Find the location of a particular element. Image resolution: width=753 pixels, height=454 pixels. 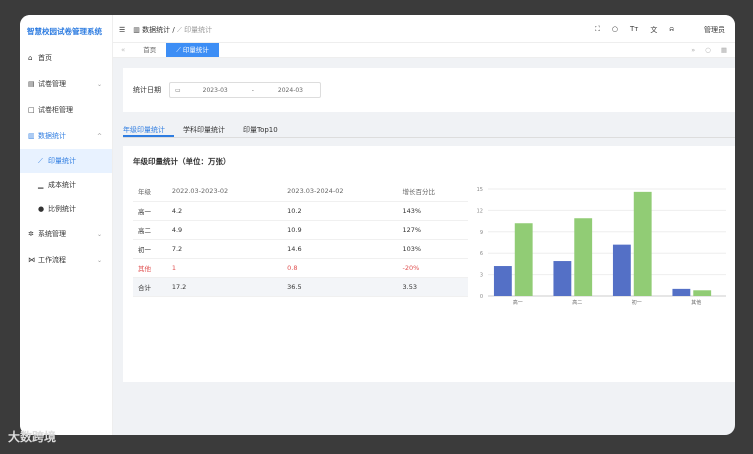

table-header: 年级 2022.03-2023-02 2023.03-2024-02 增长百分比 is located at coordinates (300, 192).